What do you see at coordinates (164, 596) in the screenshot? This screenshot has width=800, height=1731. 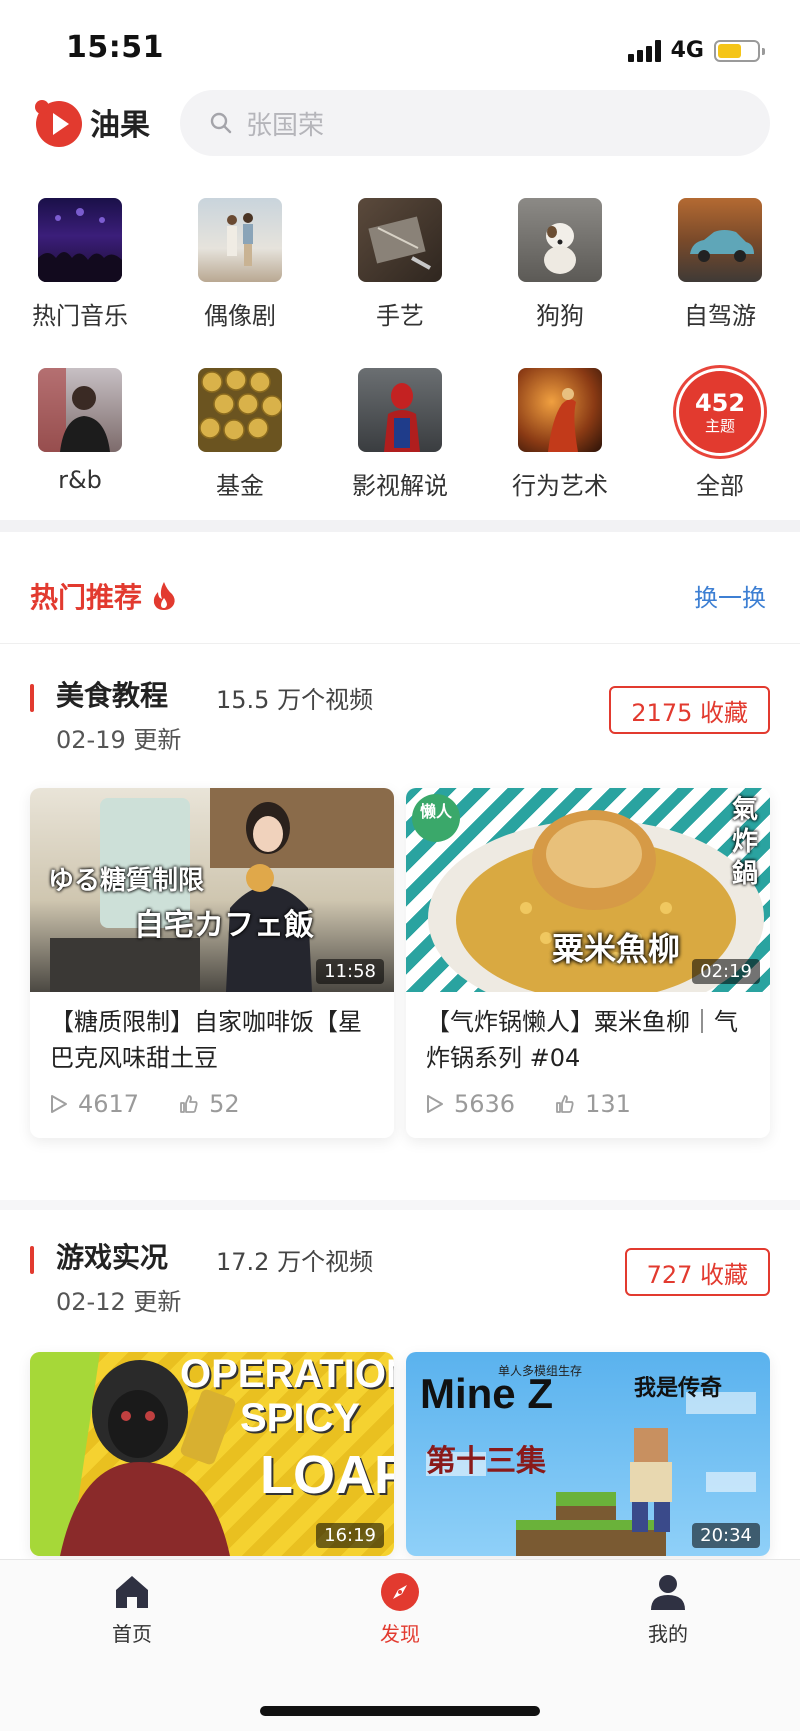 I see `flame-icon` at bounding box center [164, 596].